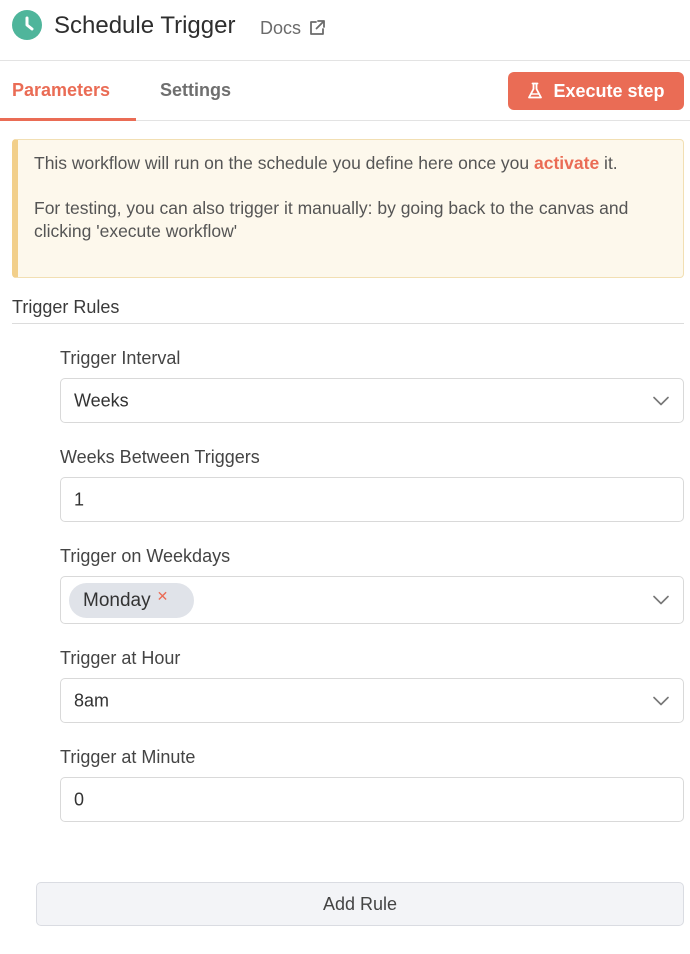 The width and height of the screenshot is (690, 954). Describe the element at coordinates (372, 499) in the screenshot. I see `weeks-between-input: 1` at that location.